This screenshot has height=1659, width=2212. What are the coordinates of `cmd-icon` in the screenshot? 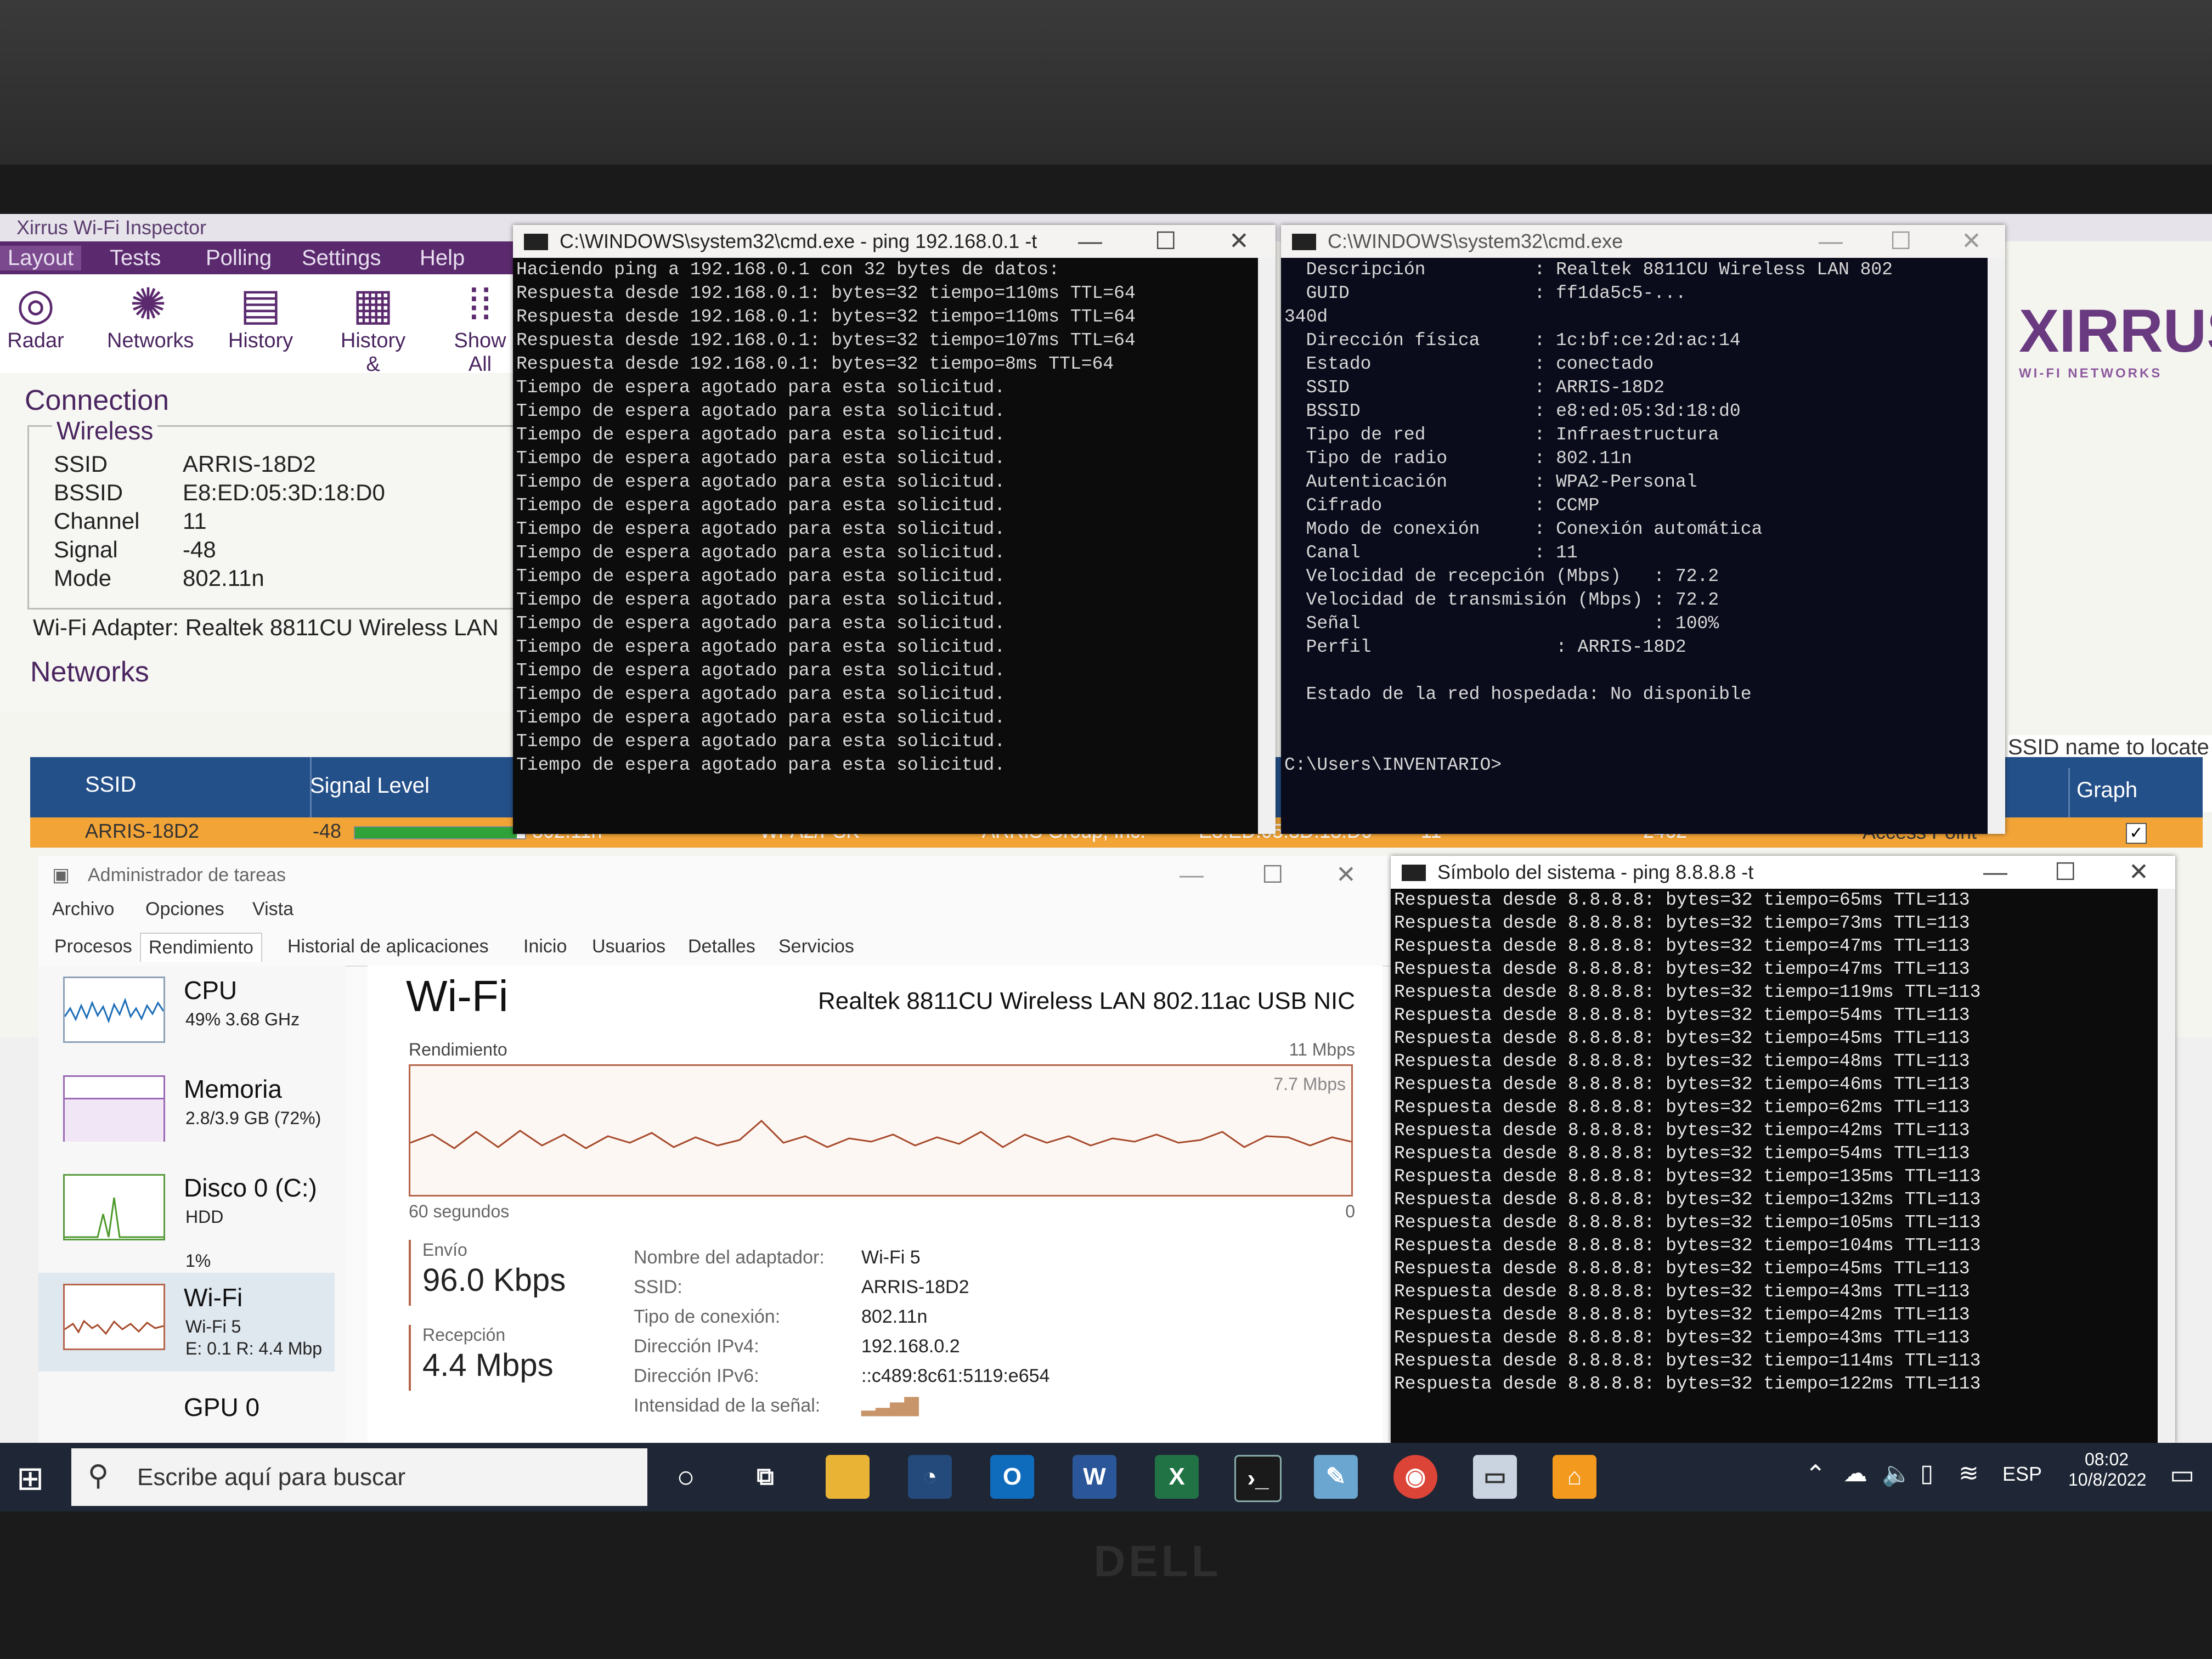 It's located at (1414, 873).